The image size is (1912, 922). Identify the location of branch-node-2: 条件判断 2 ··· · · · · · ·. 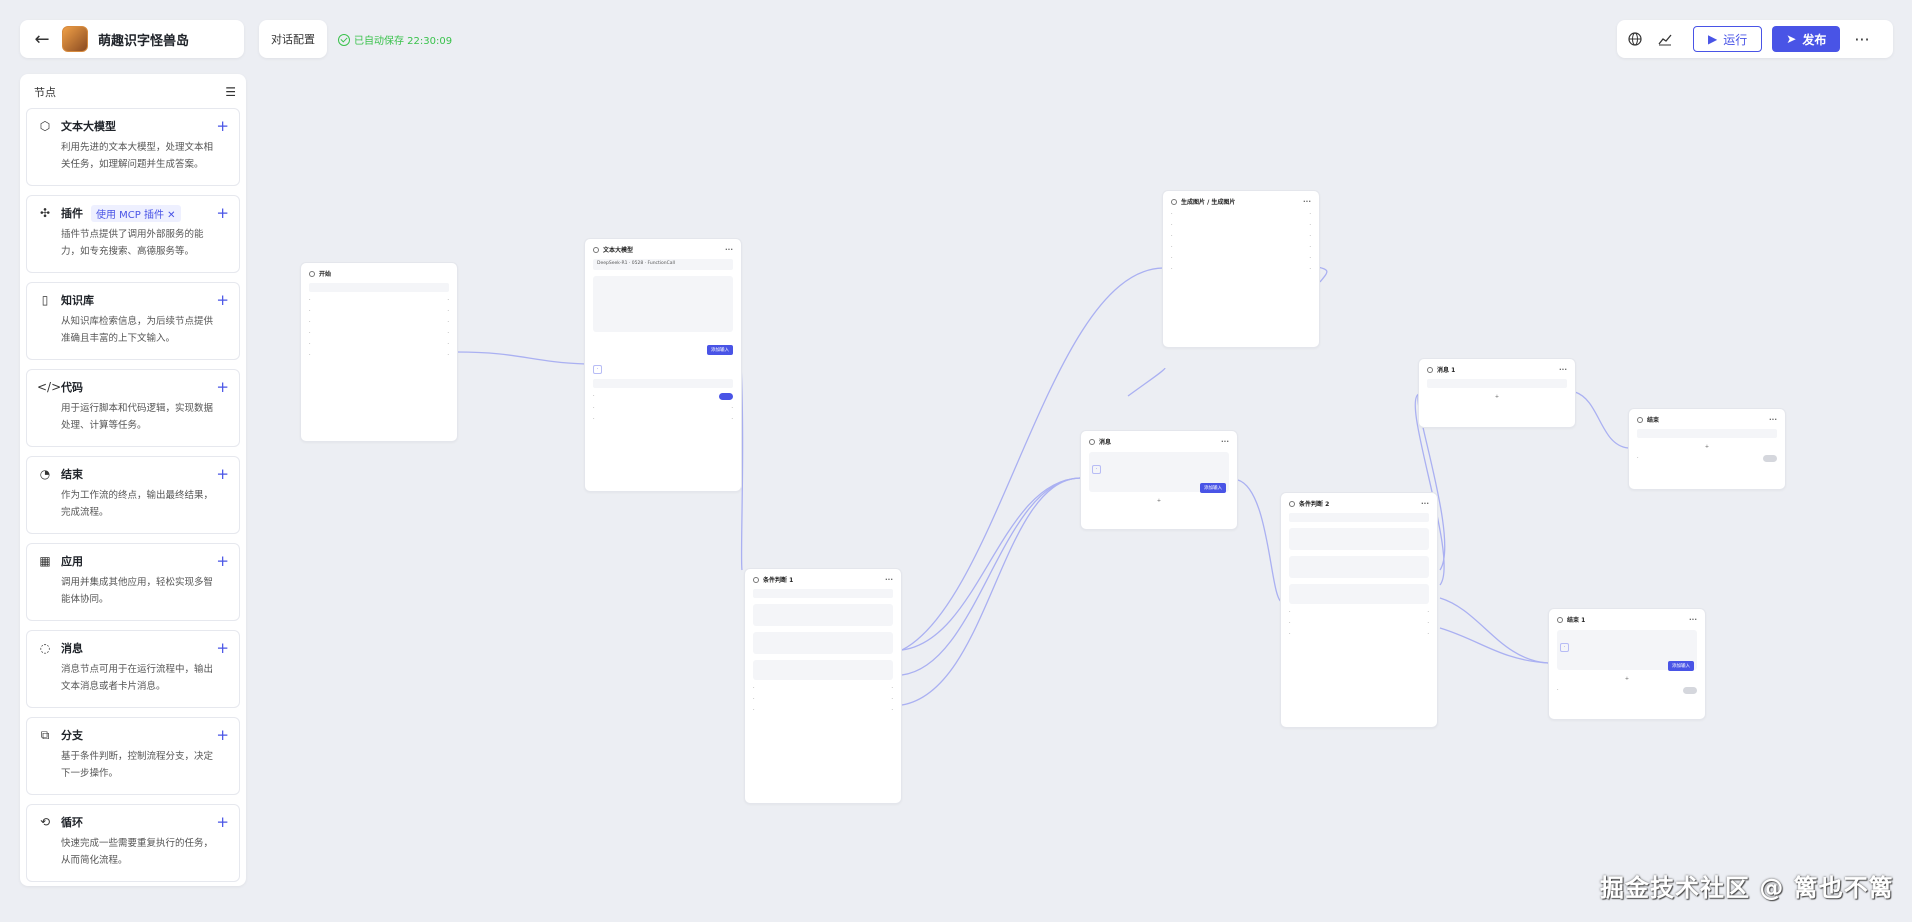
(1359, 610).